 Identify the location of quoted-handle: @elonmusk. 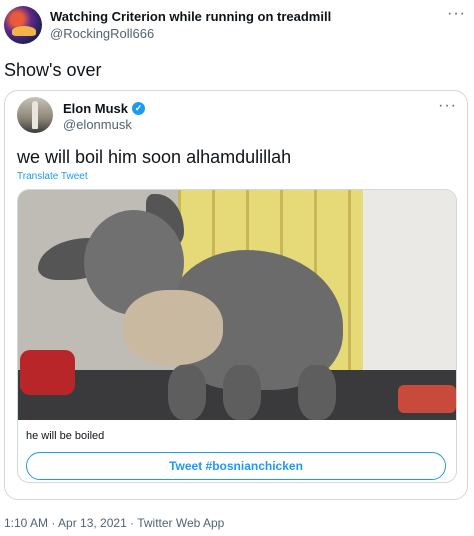
(97, 124).